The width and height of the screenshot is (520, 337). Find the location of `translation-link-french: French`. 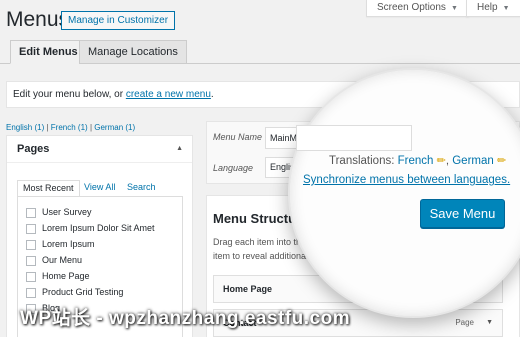

translation-link-french: French is located at coordinates (416, 161).